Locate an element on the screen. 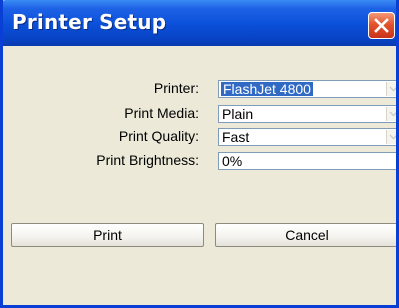 The height and width of the screenshot is (308, 399). printer-select: FlashJet 4800 is located at coordinates (307, 89).